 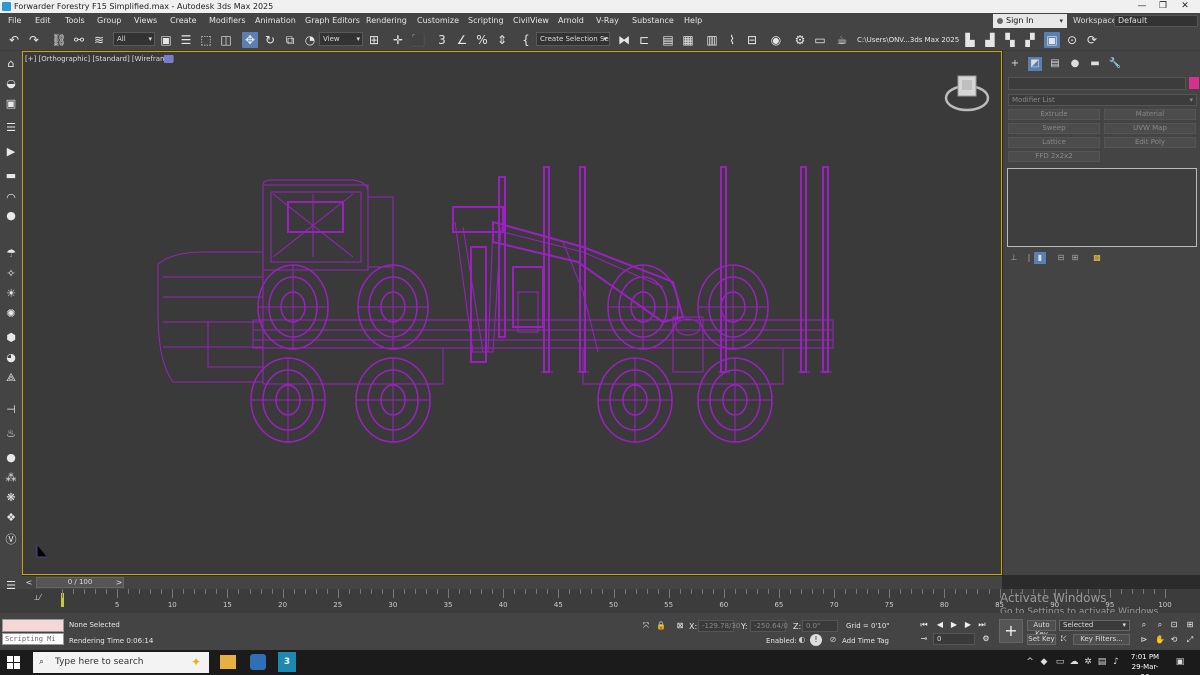 What do you see at coordinates (442, 40) in the screenshot?
I see `snaps-toggle-icon: 3` at bounding box center [442, 40].